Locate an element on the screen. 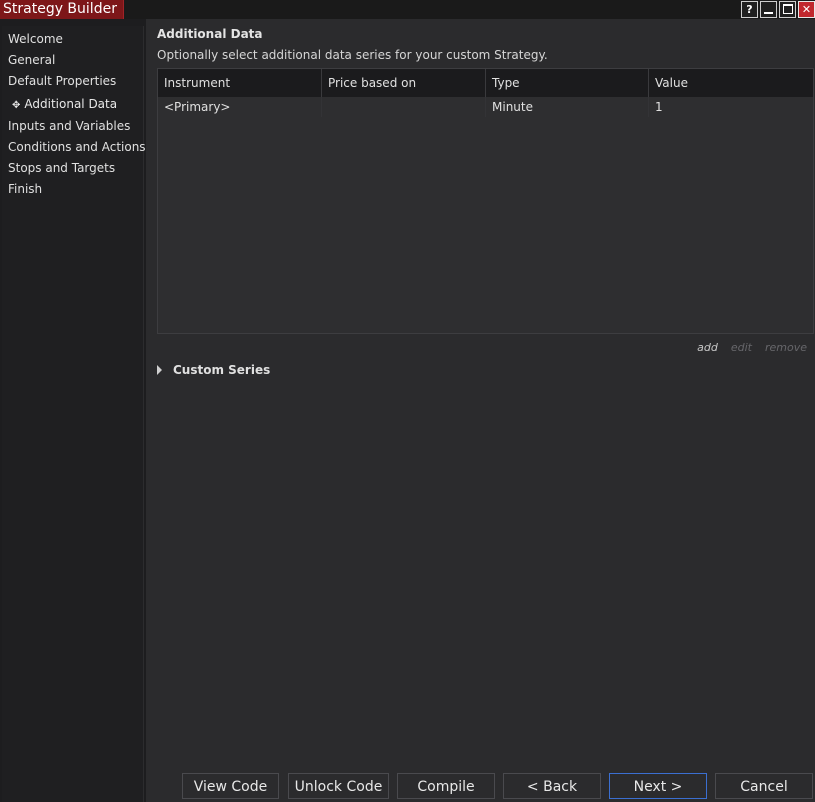  custom-series-label: Custom Series is located at coordinates (222, 370).